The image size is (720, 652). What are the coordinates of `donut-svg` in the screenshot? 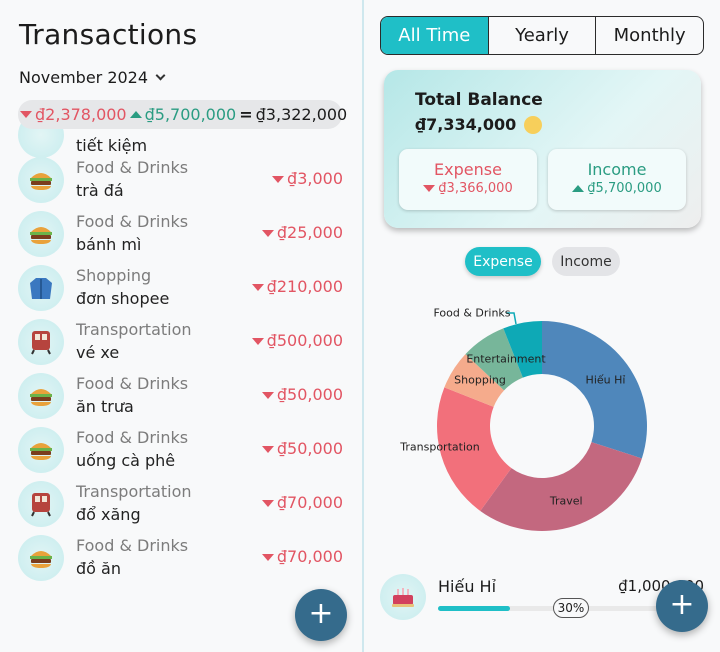 It's located at (542, 421).